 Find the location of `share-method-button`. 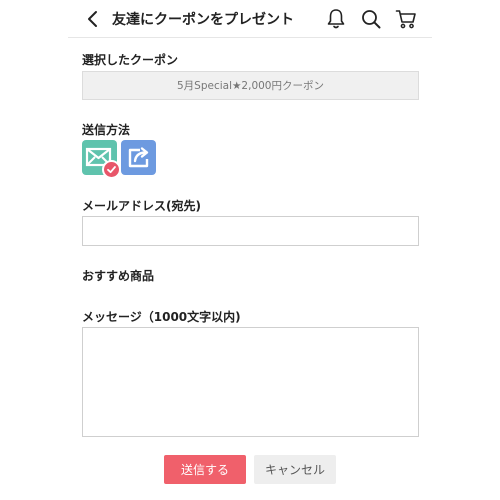

share-method-button is located at coordinates (138, 157).